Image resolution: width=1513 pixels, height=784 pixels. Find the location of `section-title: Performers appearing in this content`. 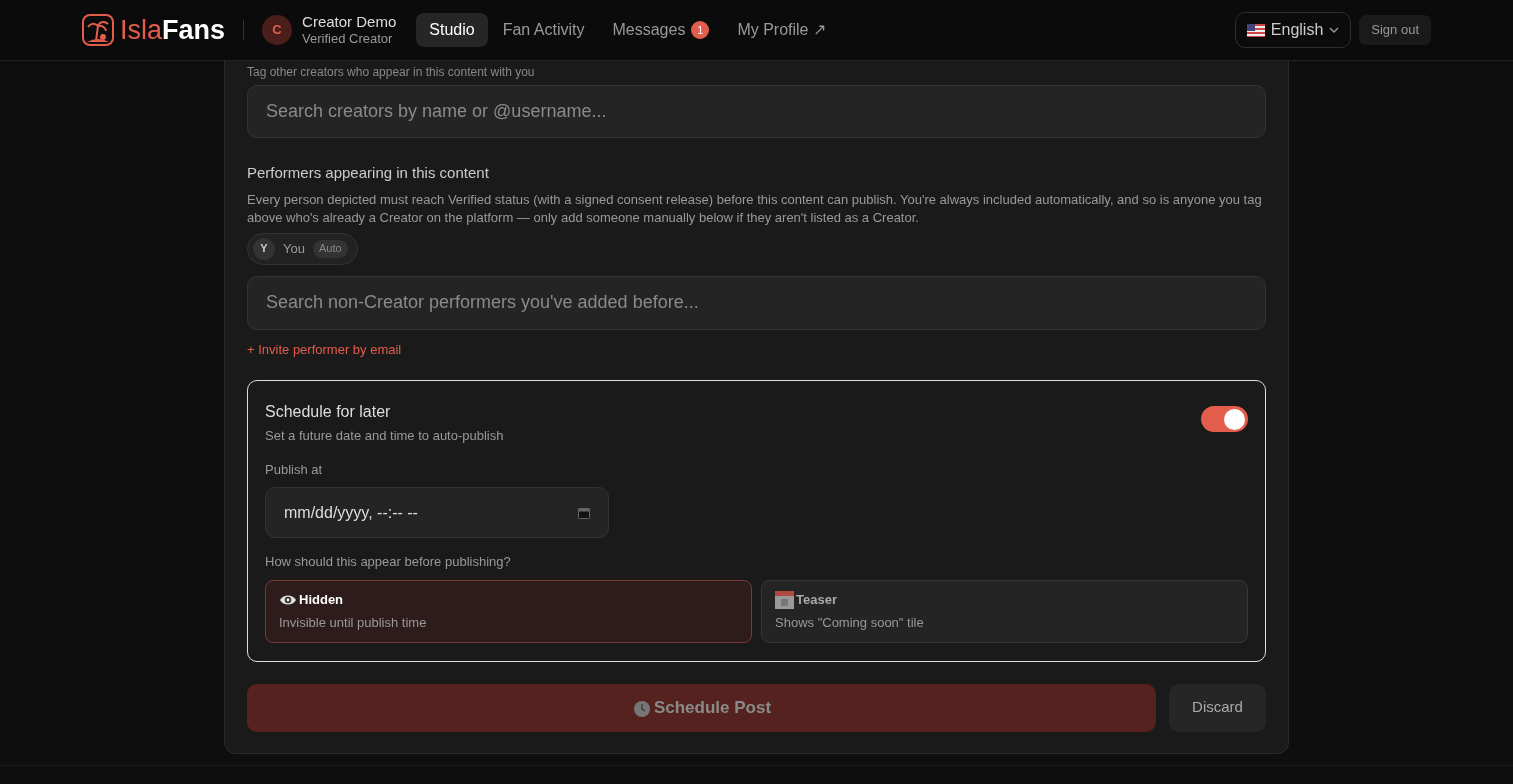

section-title: Performers appearing in this content is located at coordinates (368, 173).